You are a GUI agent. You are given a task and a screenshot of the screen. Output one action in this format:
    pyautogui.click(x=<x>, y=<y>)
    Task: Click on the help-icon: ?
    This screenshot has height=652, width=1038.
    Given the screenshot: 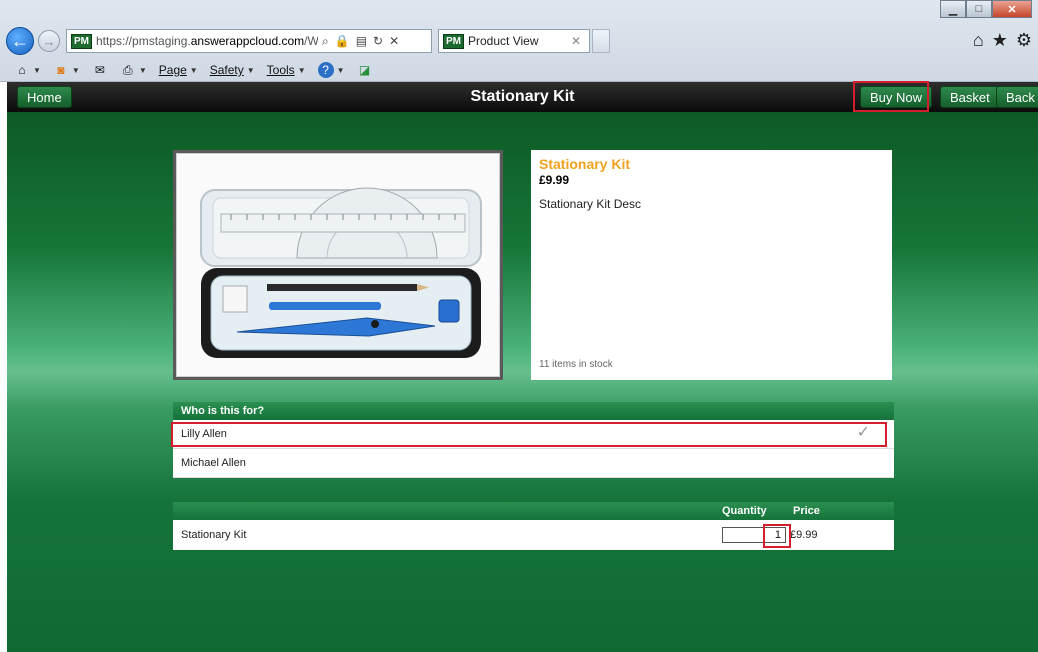 What is the action you would take?
    pyautogui.click(x=325, y=70)
    